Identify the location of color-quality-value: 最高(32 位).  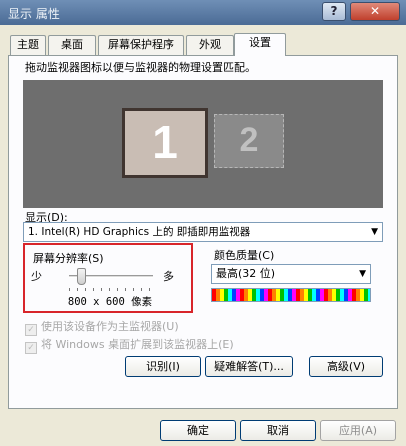
(246, 273).